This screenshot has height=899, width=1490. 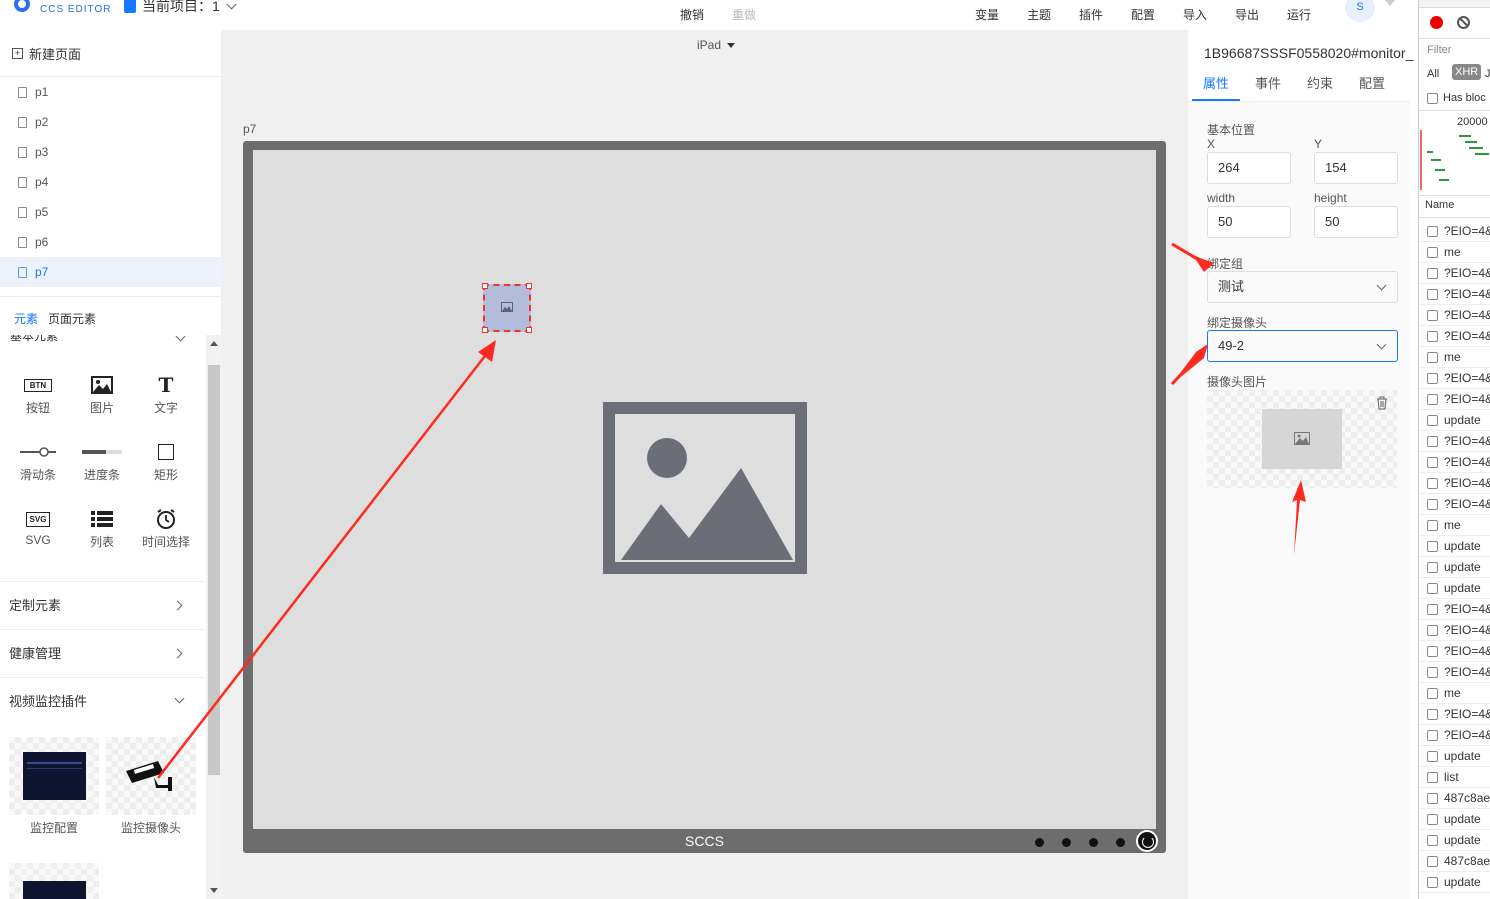 I want to click on page-item-p5: p5, so click(x=111, y=212).